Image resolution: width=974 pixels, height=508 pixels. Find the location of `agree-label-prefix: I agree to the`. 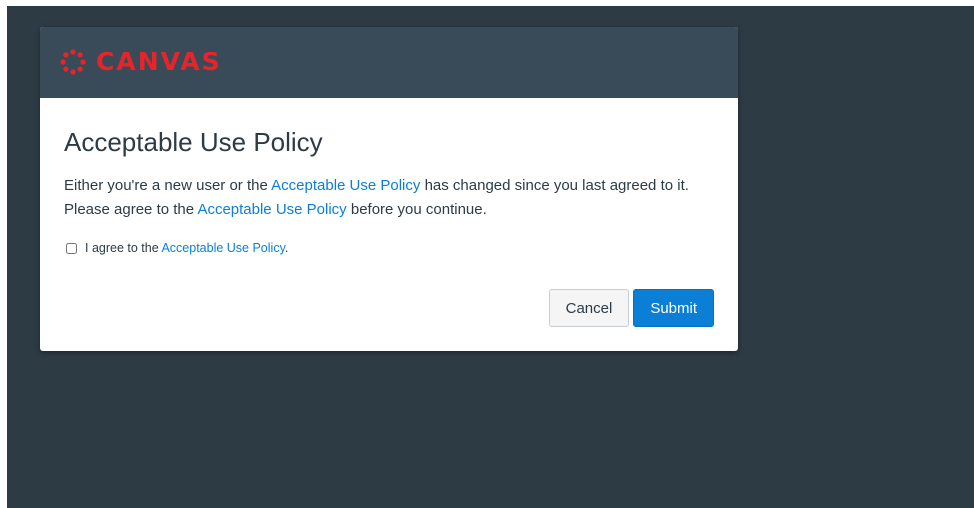

agree-label-prefix: I agree to the is located at coordinates (123, 248).